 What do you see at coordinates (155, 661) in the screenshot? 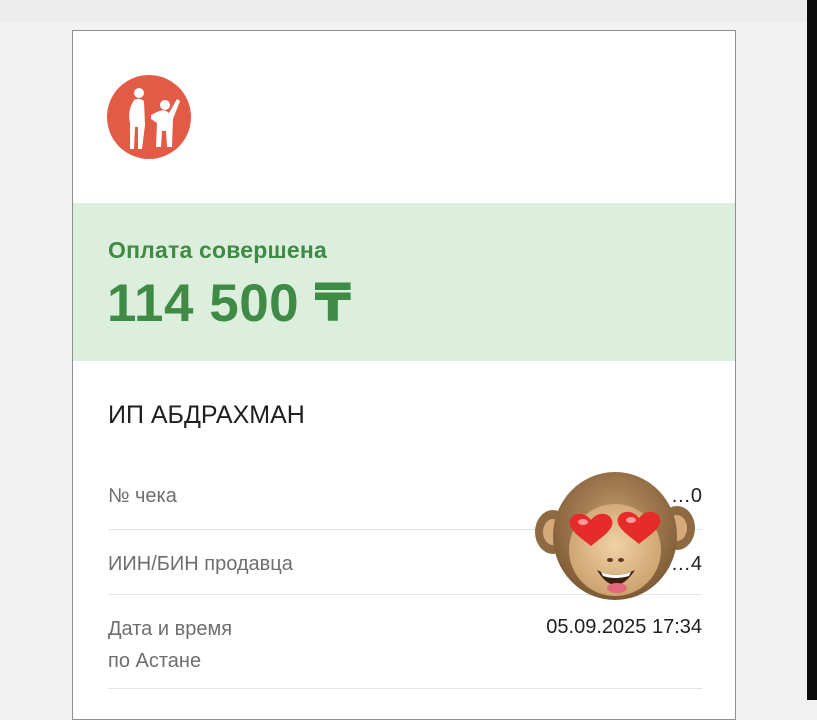
I see `datetime-label-line2: по Астане` at bounding box center [155, 661].